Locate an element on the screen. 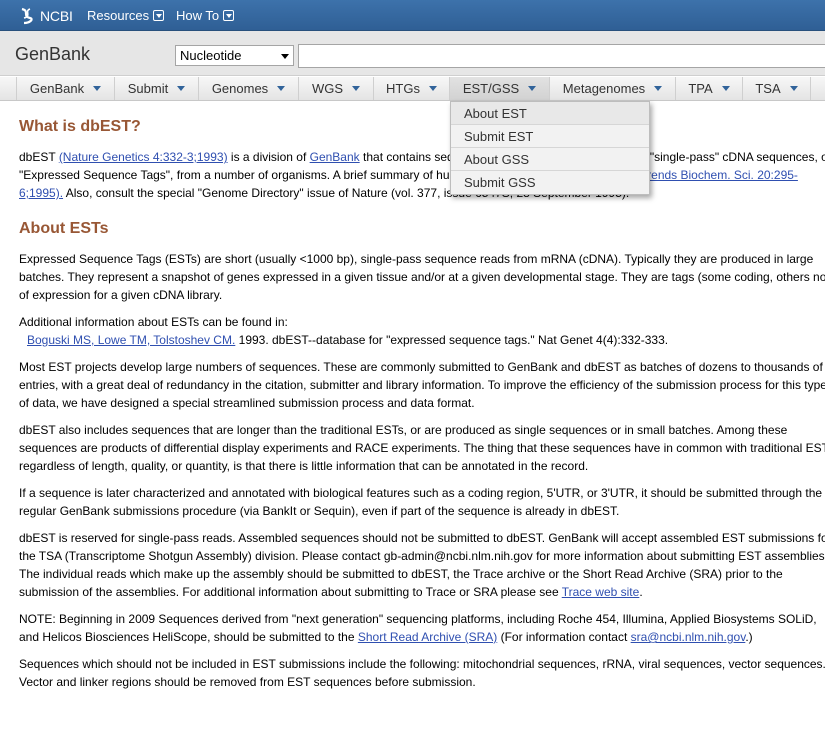 The height and width of the screenshot is (732, 825). tab-wgs: WGS is located at coordinates (335, 88).